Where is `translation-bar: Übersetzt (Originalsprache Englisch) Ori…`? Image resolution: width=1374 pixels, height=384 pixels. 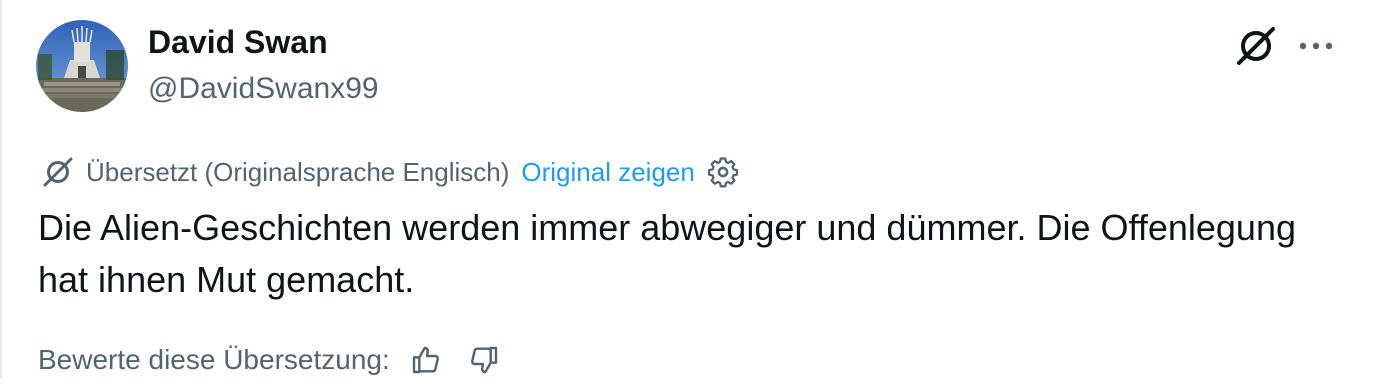
translation-bar: Übersetzt (Originalsprache Englisch) Ori… is located at coordinates (390, 172).